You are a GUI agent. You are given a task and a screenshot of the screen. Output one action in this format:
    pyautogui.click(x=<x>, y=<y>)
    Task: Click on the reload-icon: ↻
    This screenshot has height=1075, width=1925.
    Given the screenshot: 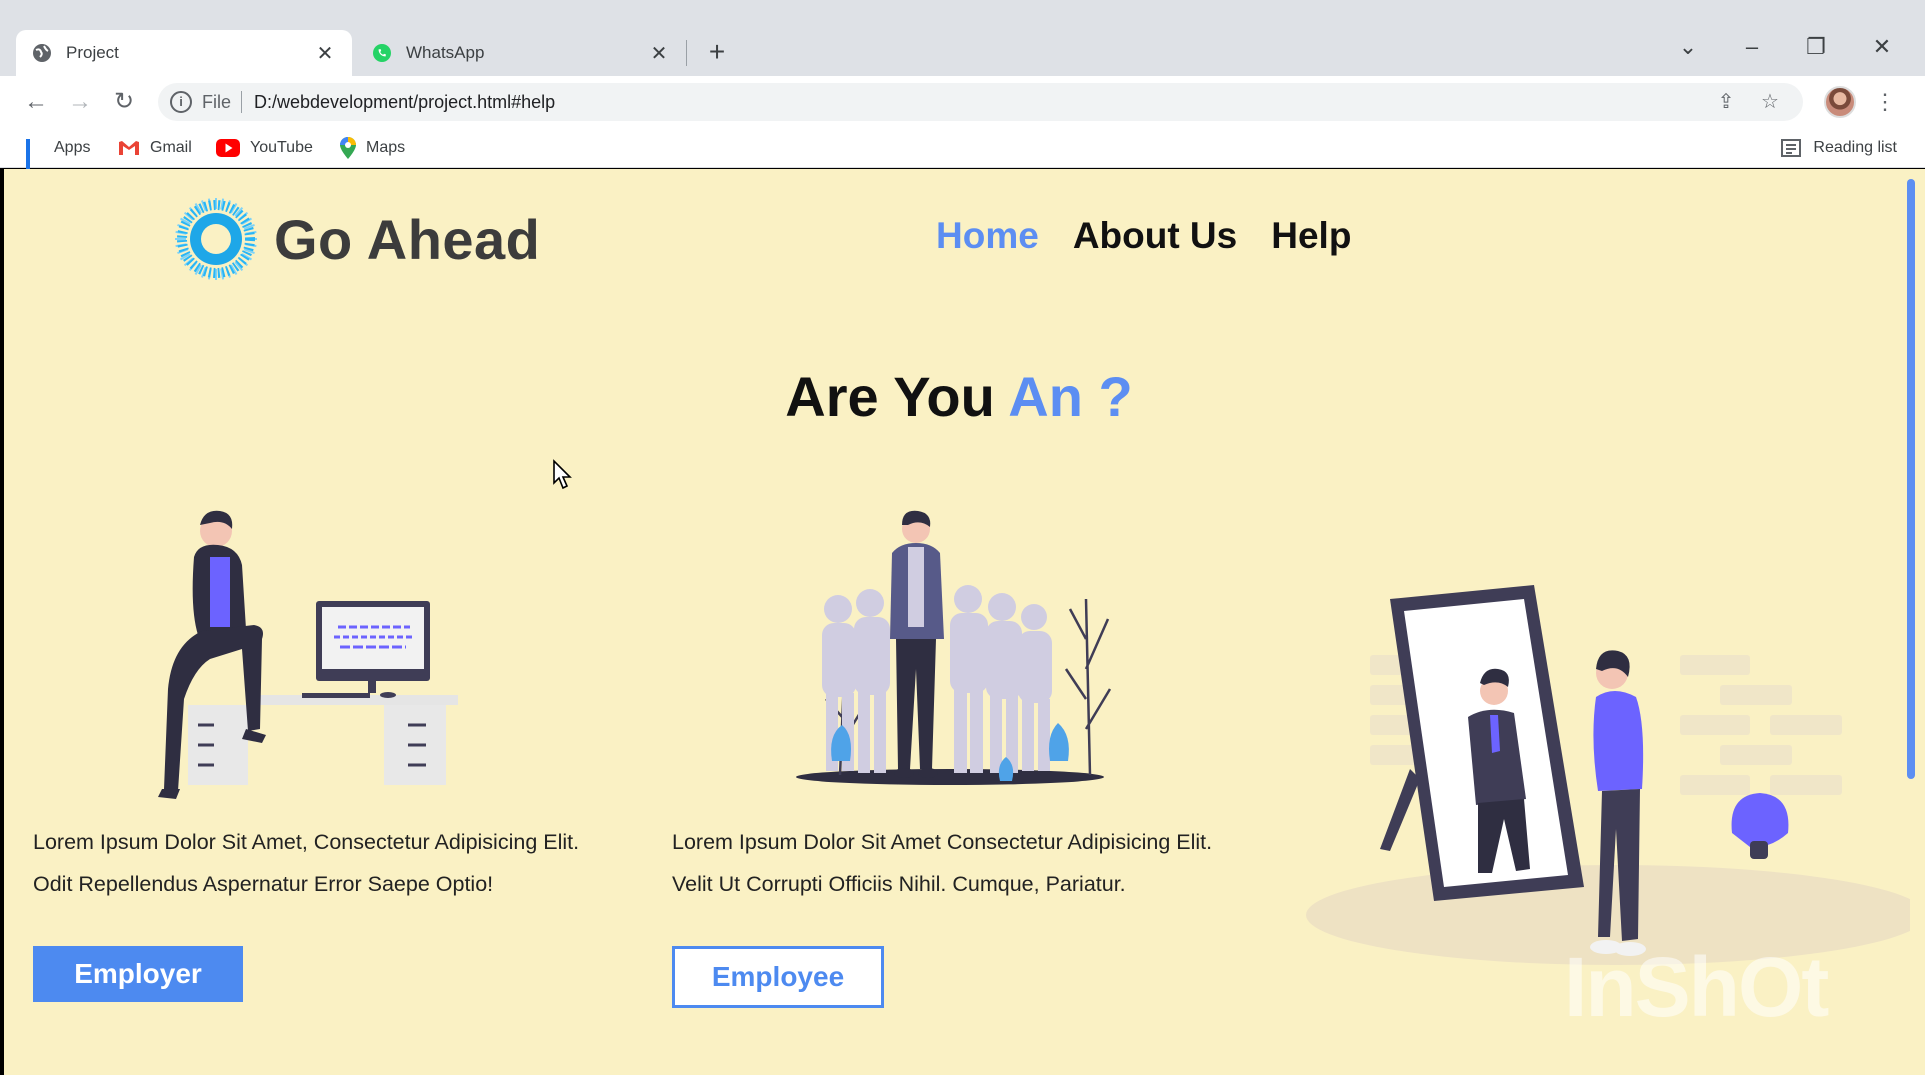 What is the action you would take?
    pyautogui.click(x=124, y=102)
    